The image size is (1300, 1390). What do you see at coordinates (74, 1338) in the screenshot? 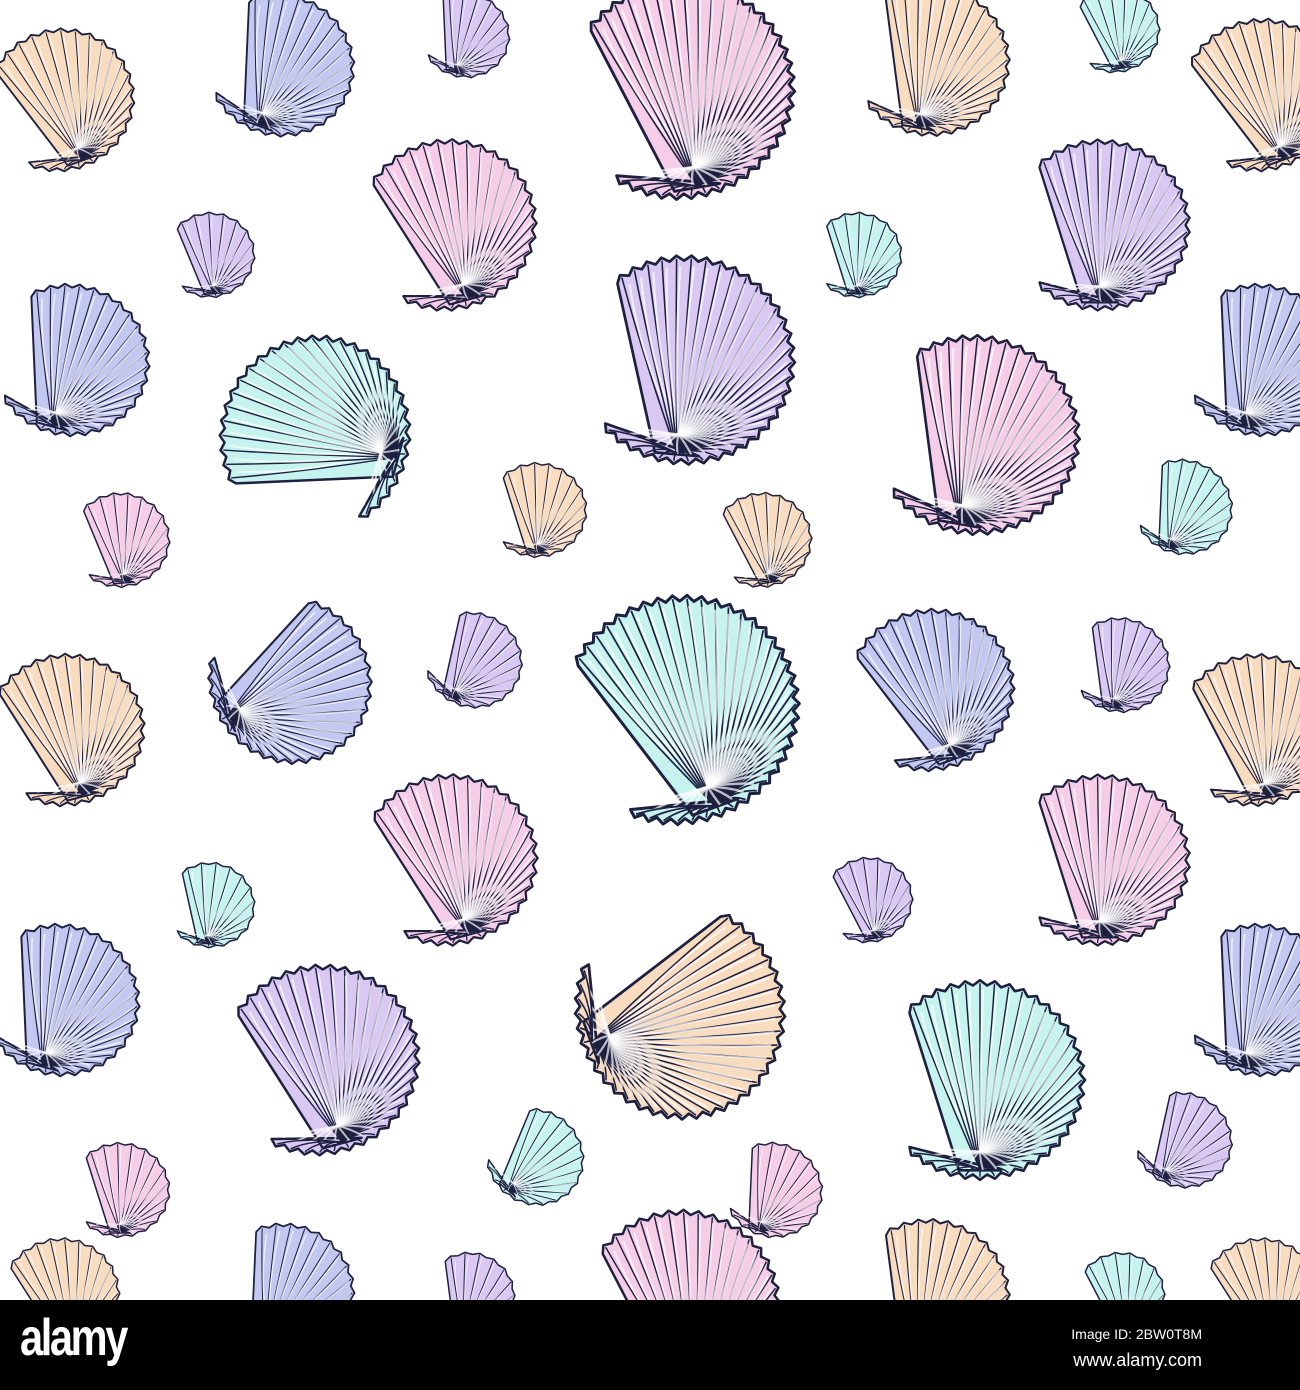
I see `alamy-logo: alamy` at bounding box center [74, 1338].